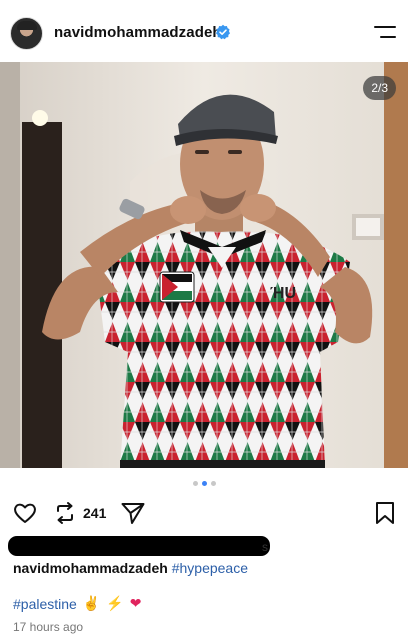 This screenshot has height=640, width=408. I want to click on share-send-icon, so click(133, 513).